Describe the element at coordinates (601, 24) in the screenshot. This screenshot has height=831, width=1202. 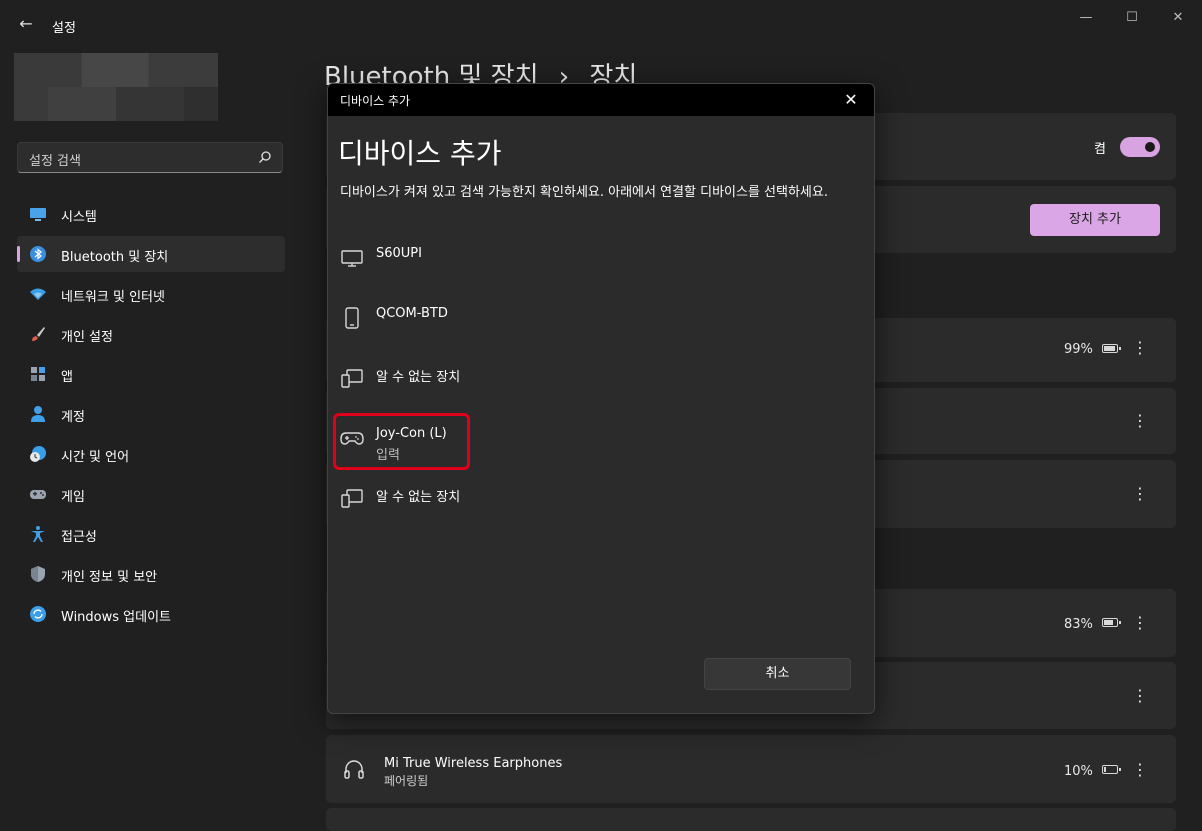
I see `title-bar: ← 설정 — ☐ ✕` at that location.